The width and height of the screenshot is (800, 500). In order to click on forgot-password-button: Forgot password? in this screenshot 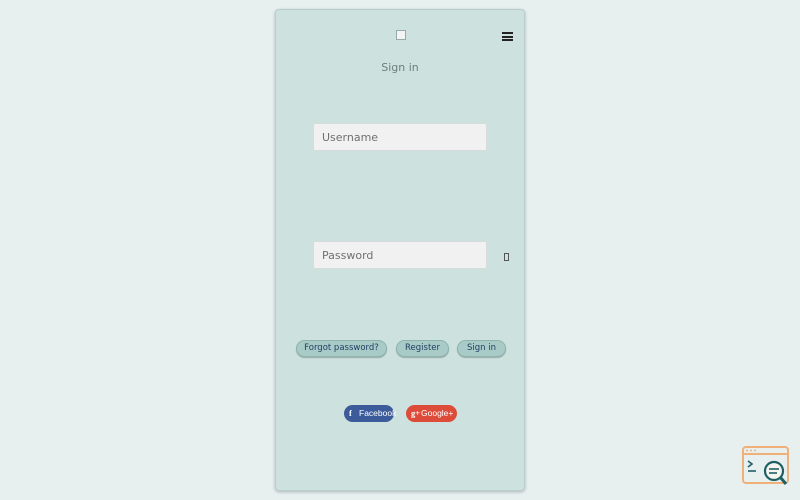, I will do `click(341, 348)`.